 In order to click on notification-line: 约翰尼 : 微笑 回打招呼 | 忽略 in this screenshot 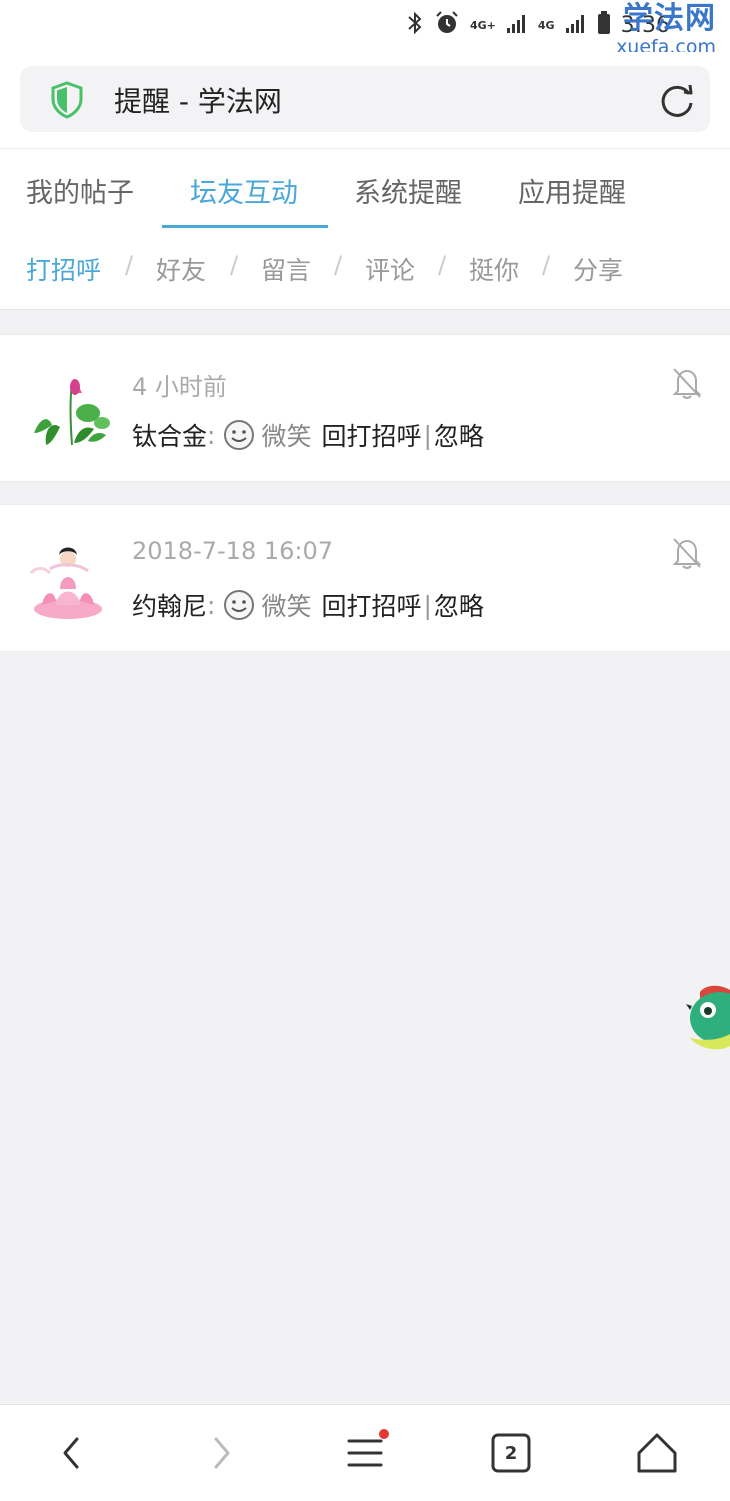, I will do `click(308, 605)`.